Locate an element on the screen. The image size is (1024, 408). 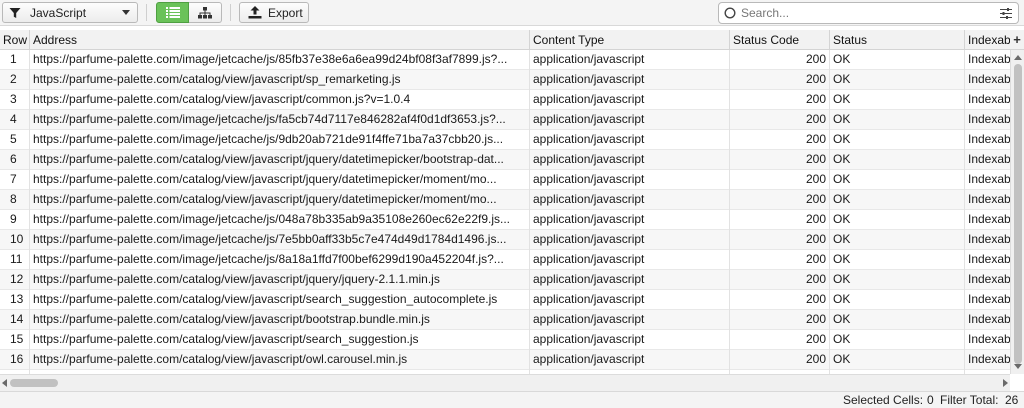
cell-row: 13 is located at coordinates (15, 300).